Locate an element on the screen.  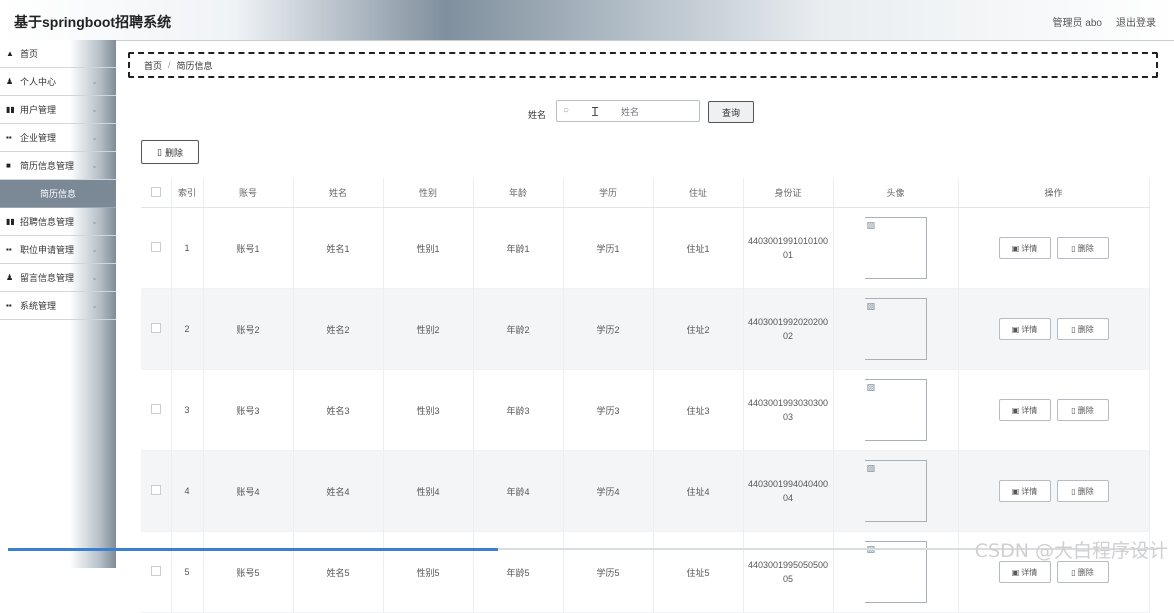
select-all-cell is located at coordinates (156, 193).